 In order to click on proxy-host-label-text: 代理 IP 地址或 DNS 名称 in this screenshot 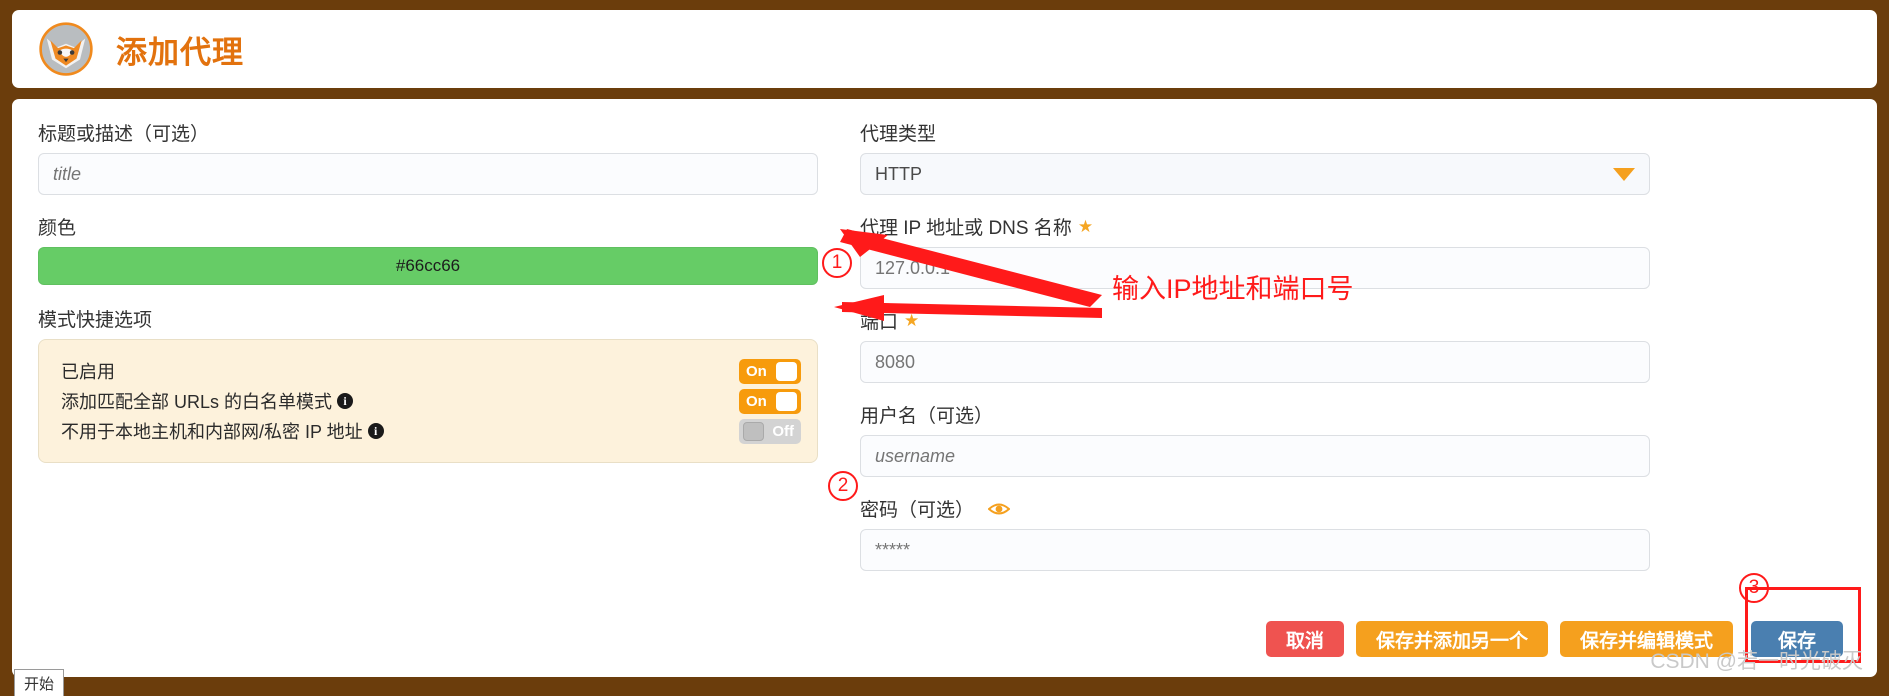, I will do `click(966, 228)`.